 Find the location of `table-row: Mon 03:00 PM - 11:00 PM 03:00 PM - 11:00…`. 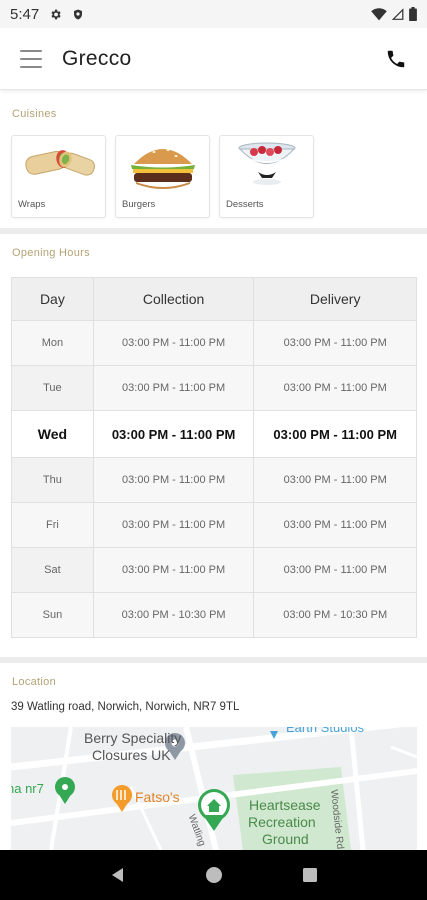

table-row: Mon 03:00 PM - 11:00 PM 03:00 PM - 11:00… is located at coordinates (214, 343).